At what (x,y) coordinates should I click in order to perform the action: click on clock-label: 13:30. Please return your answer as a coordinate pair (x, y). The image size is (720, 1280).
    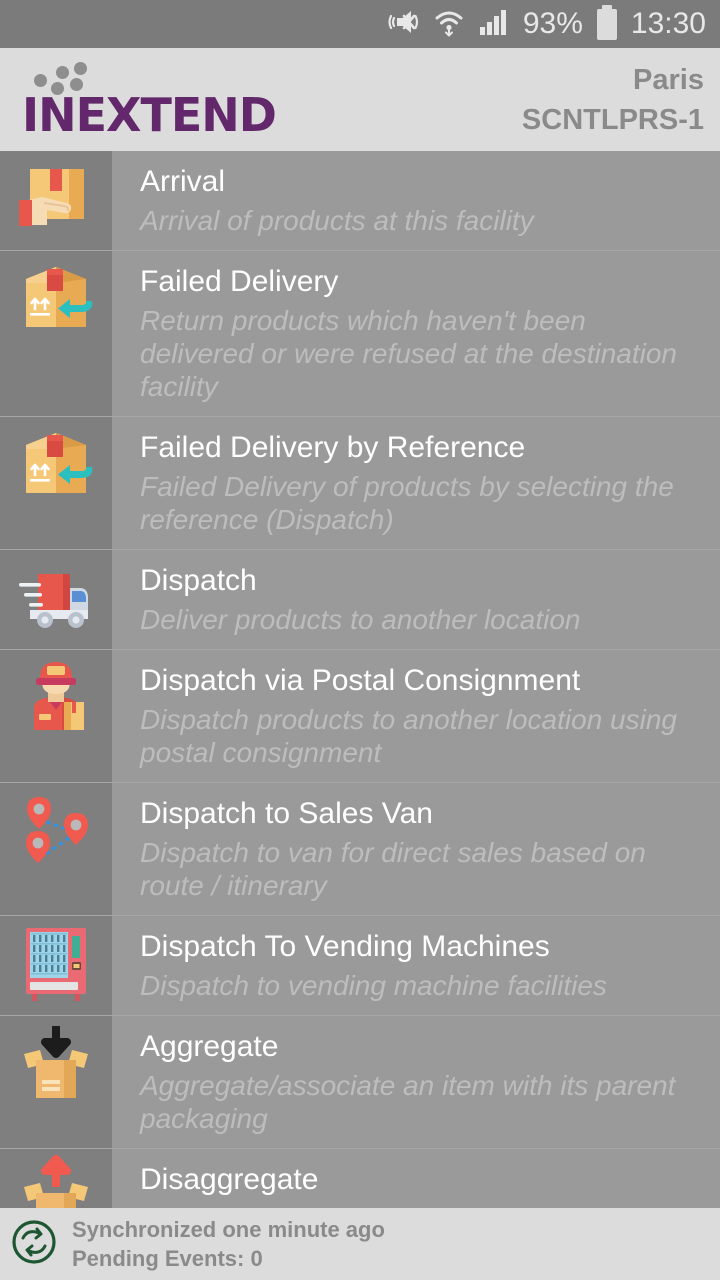
    Looking at the image, I should click on (668, 23).